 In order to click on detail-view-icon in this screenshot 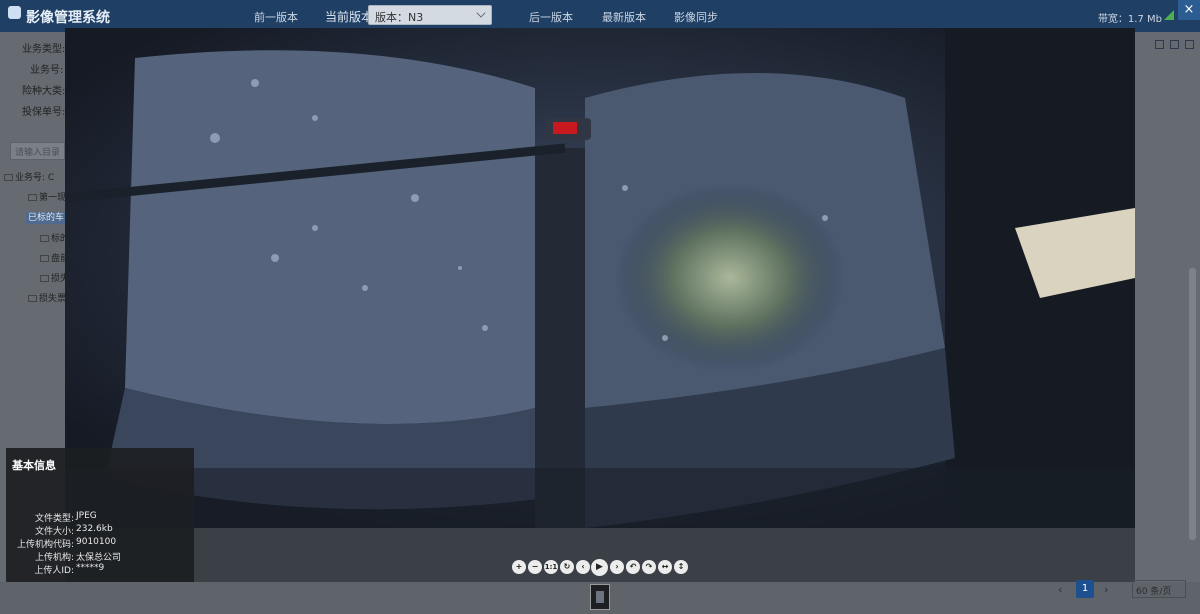, I will do `click(1189, 44)`.